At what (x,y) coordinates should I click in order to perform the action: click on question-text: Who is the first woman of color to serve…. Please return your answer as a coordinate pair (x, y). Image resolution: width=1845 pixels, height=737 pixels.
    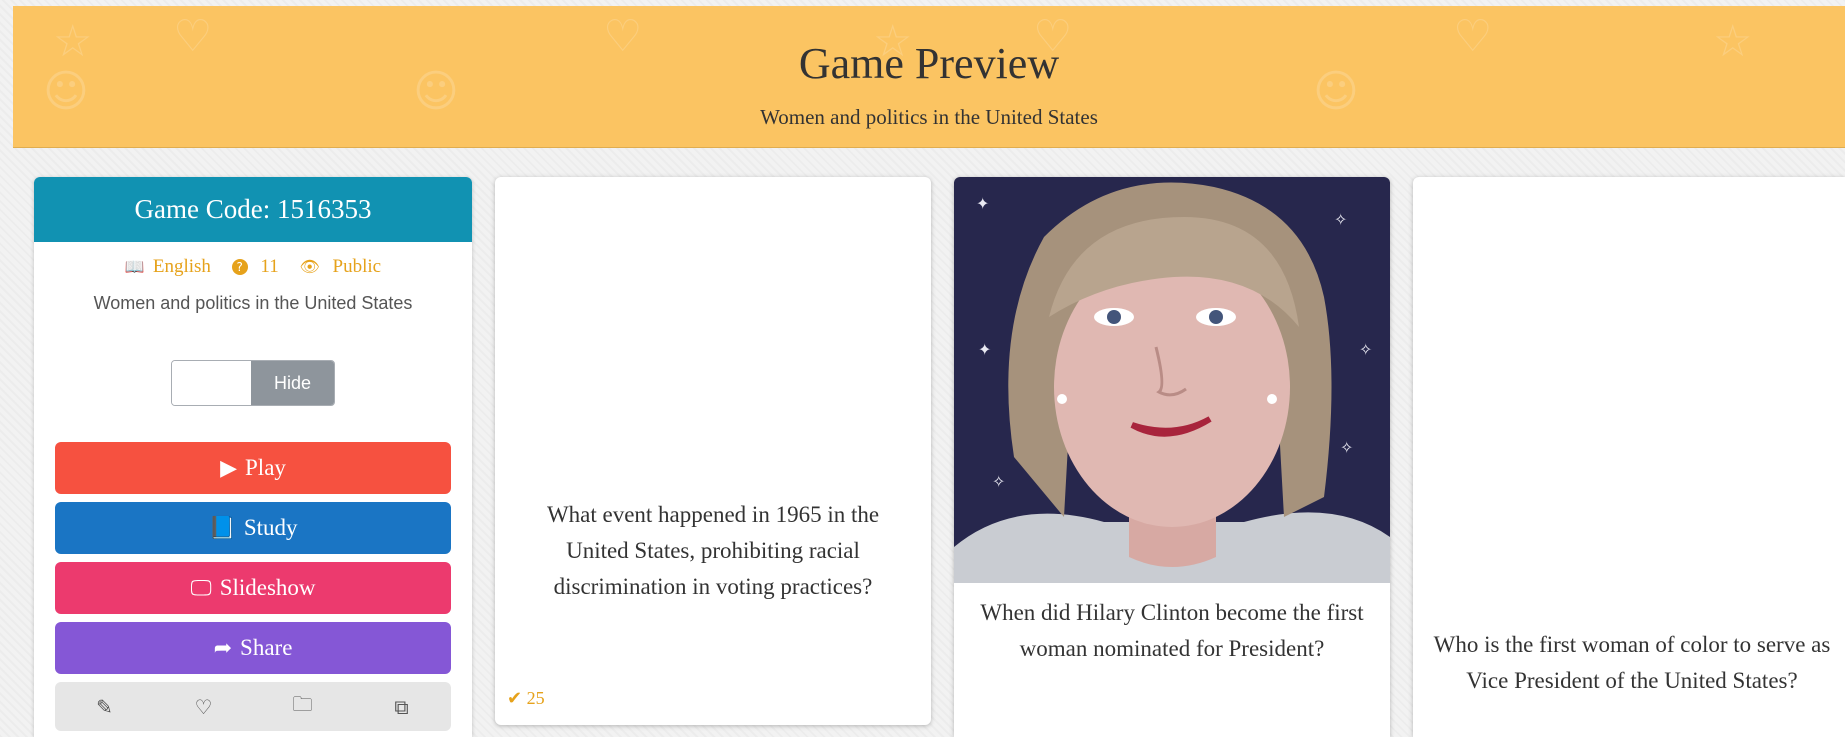
    Looking at the image, I should click on (1632, 662).